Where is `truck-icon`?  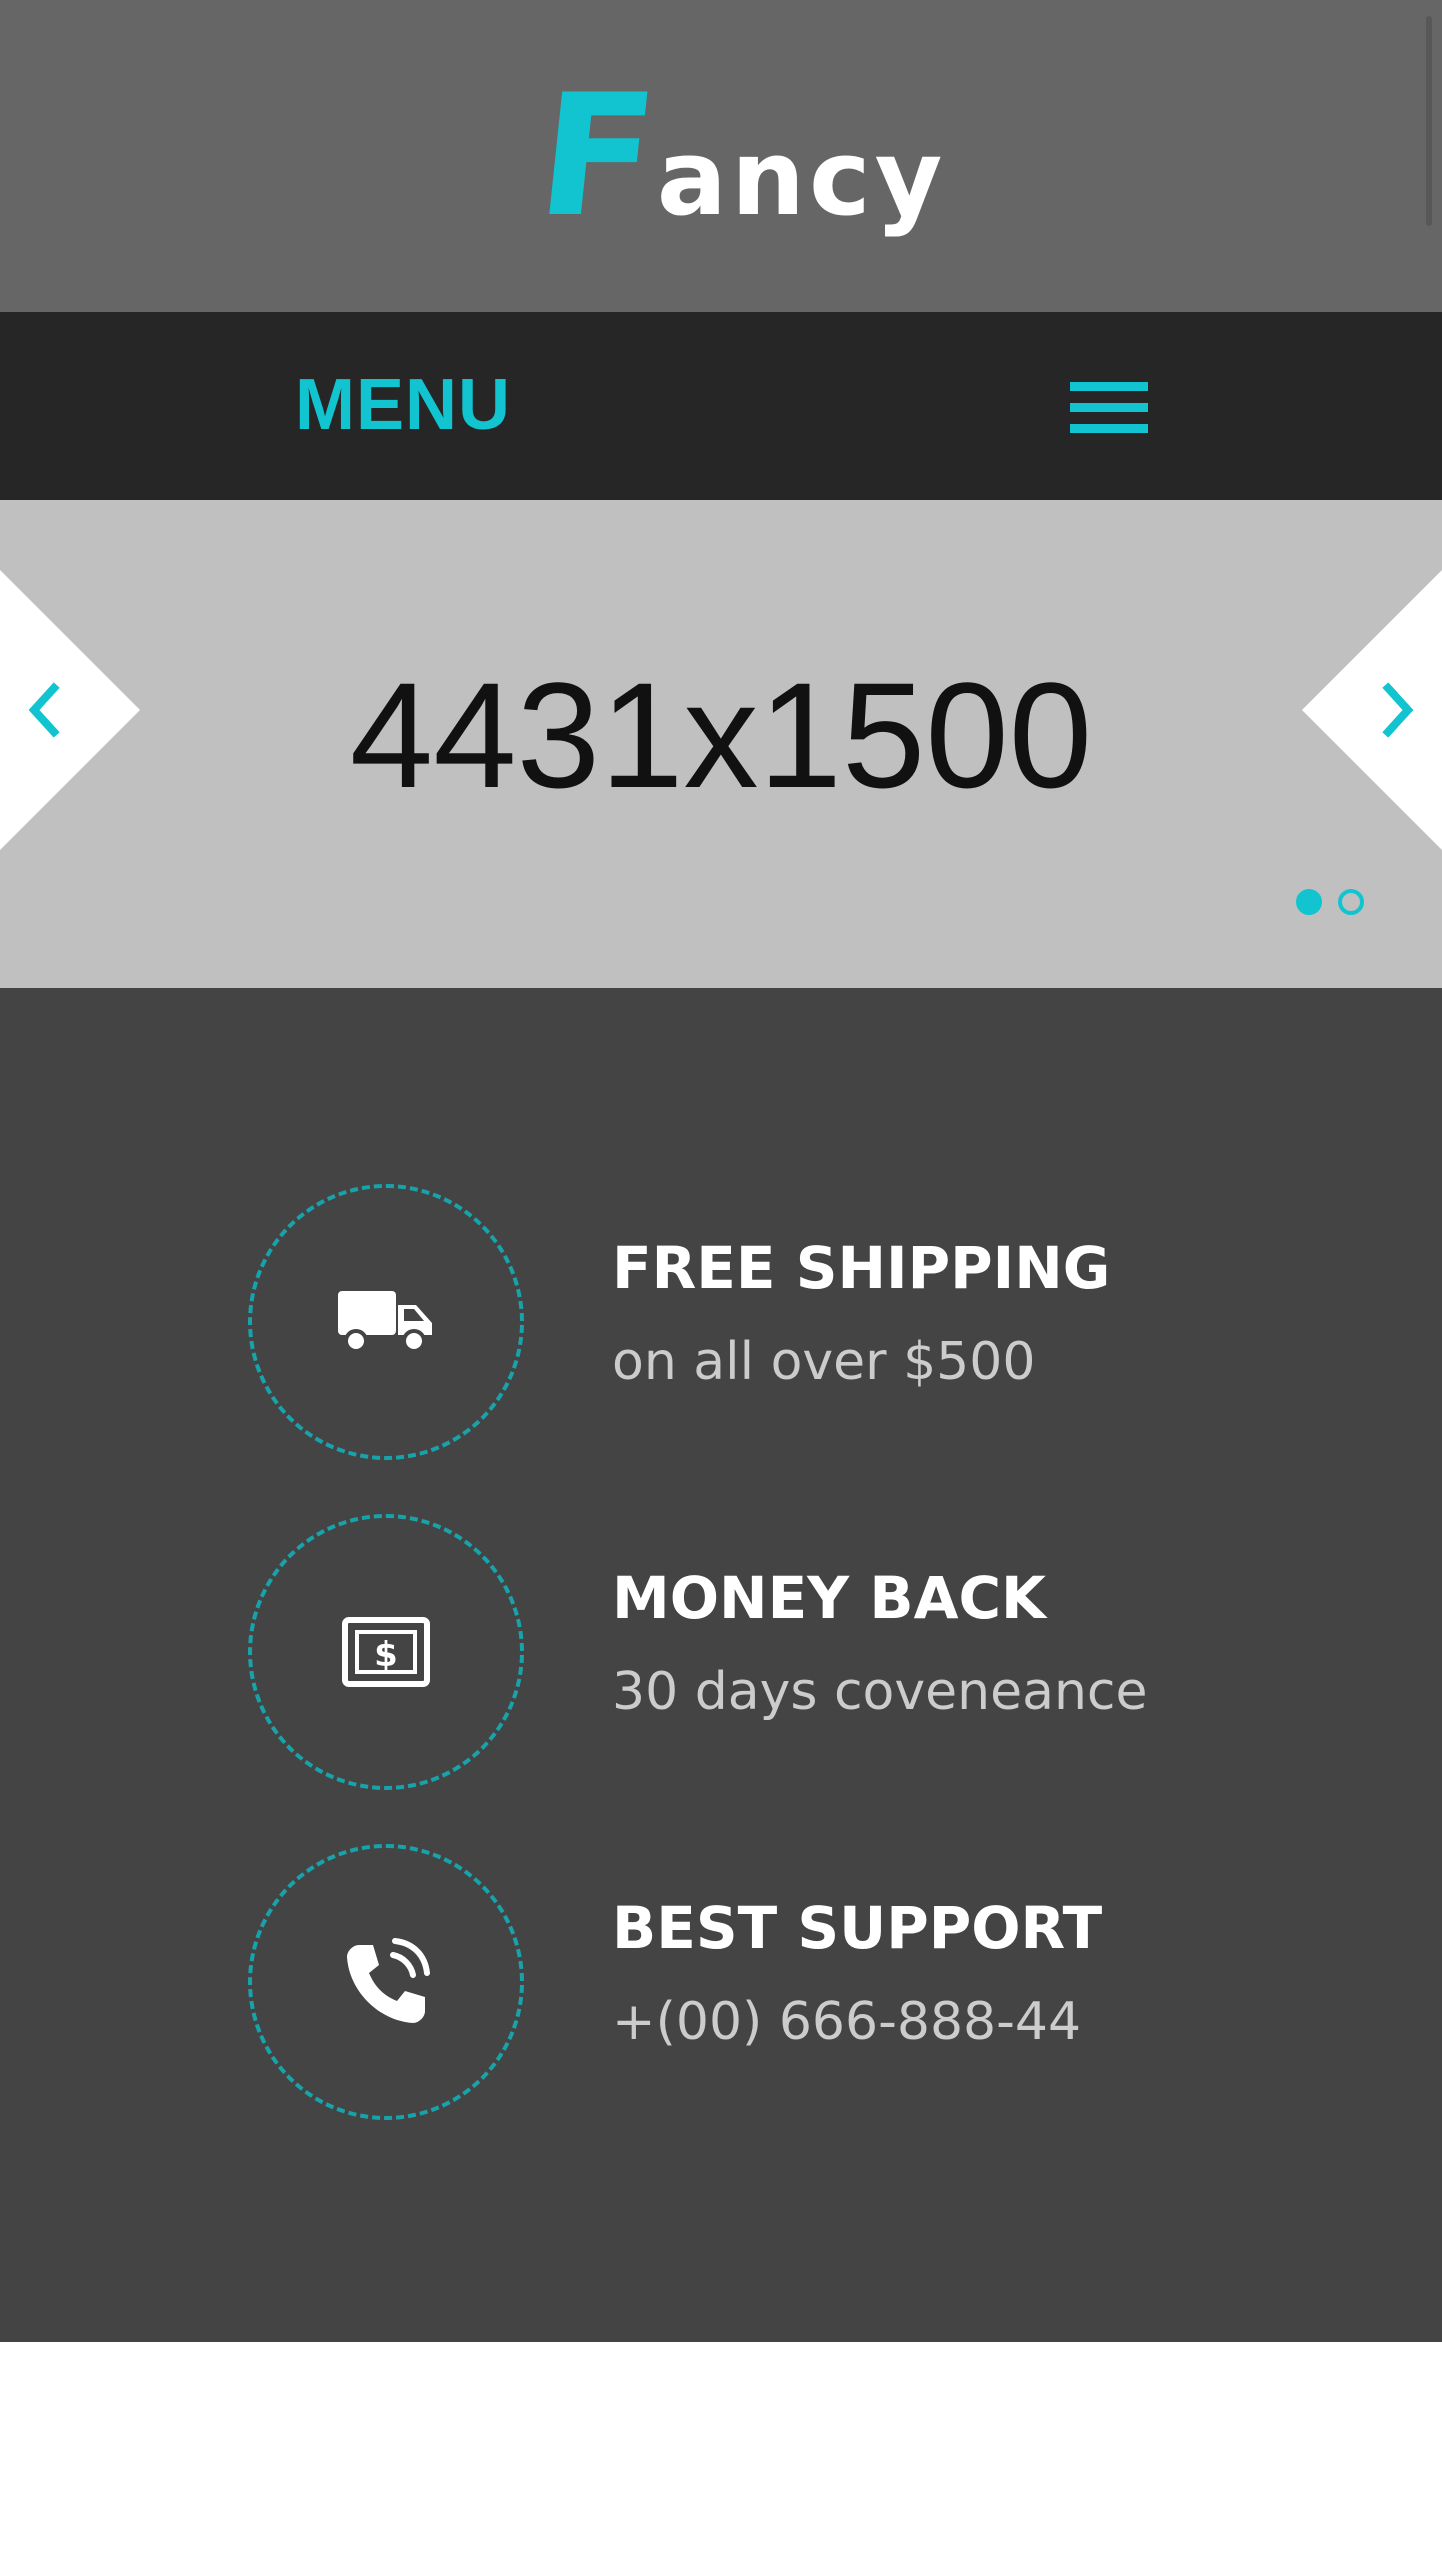
truck-icon is located at coordinates (385, 1322).